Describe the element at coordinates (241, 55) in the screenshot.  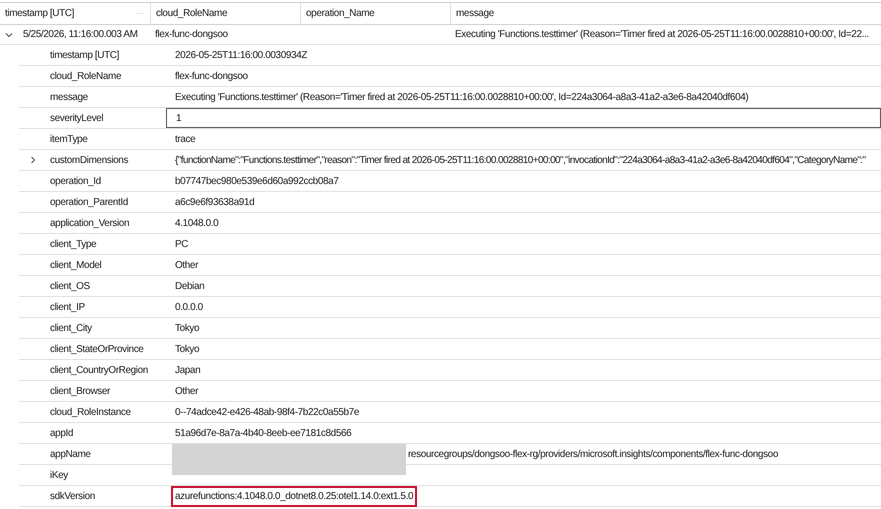
I see `field-value: 2026-05-25T11:16:00.0030934Z` at that location.